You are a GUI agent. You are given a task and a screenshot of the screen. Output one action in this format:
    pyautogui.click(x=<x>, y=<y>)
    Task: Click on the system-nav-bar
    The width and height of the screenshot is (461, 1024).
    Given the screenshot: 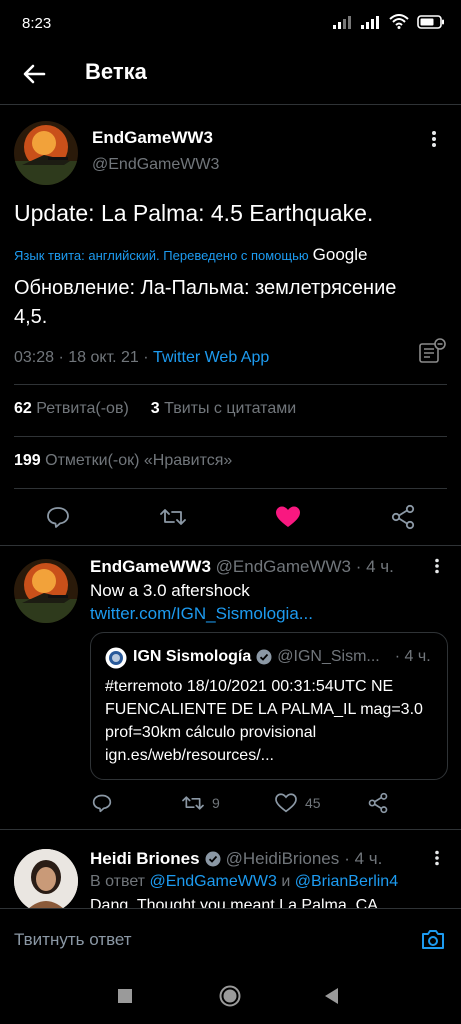 What is the action you would take?
    pyautogui.click(x=230, y=996)
    